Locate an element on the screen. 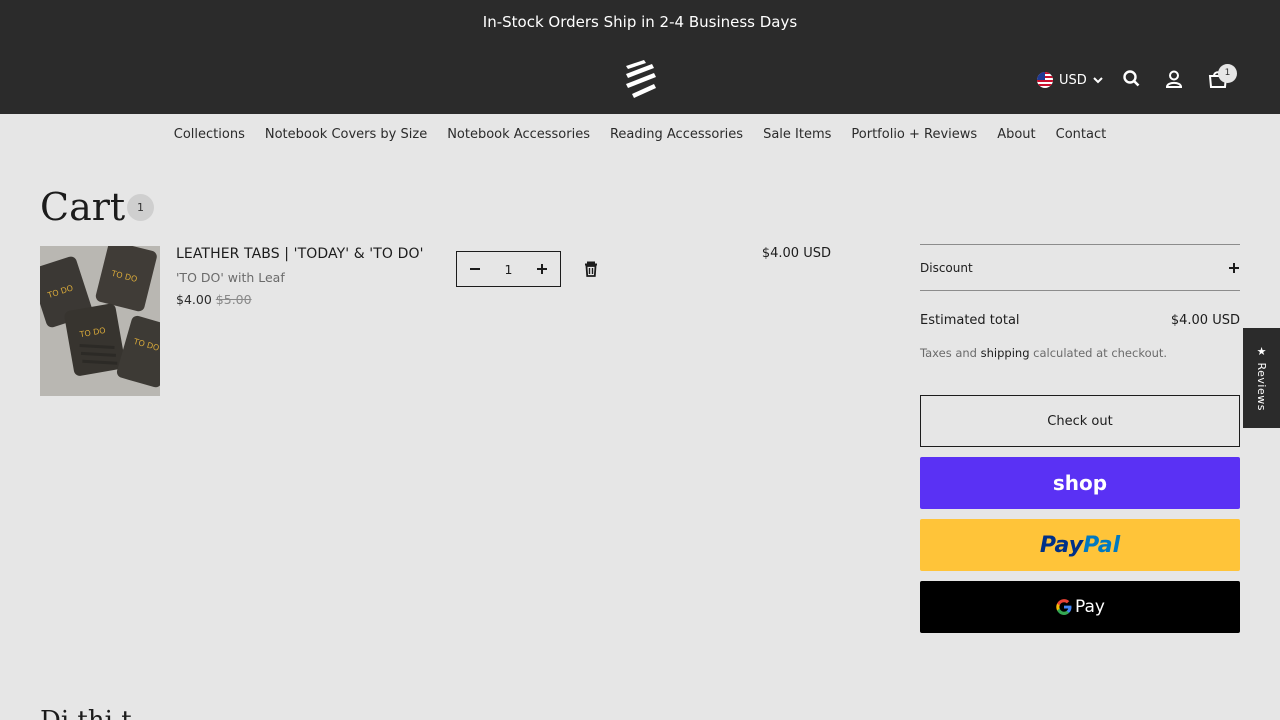 This screenshot has height=720, width=1280. account-icon is located at coordinates (1174, 79).